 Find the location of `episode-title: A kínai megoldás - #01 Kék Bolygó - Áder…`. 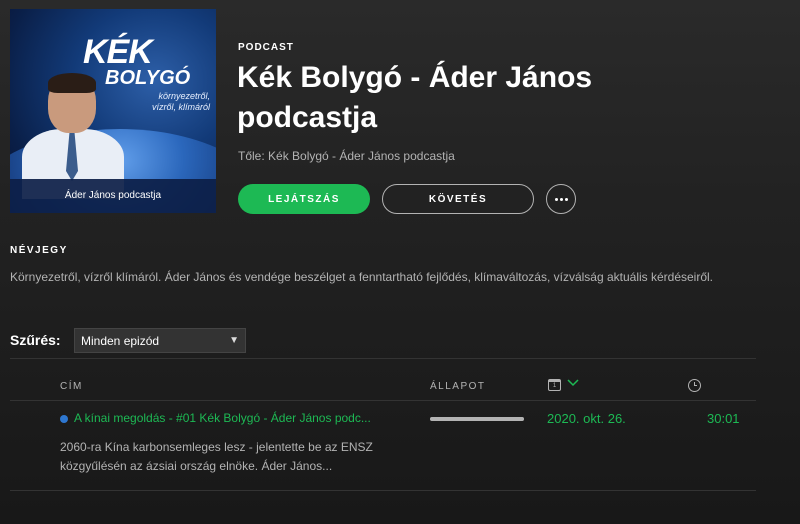

episode-title: A kínai megoldás - #01 Kék Bolygó - Áder… is located at coordinates (244, 418).